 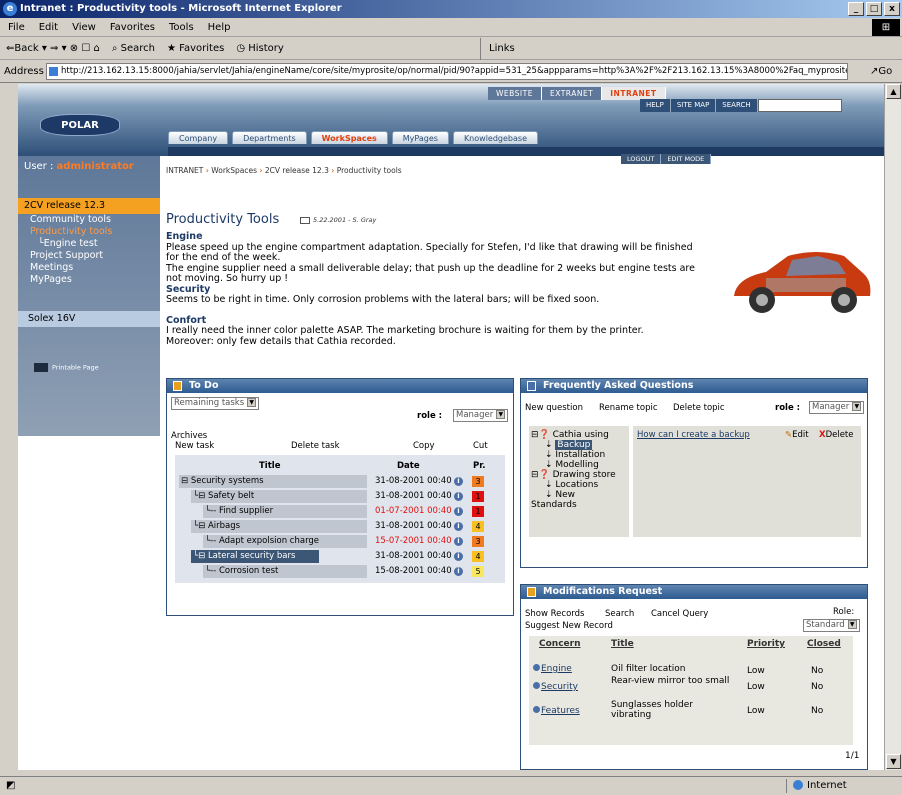 I want to click on mods-role-select: Standard ▼, so click(x=831, y=625).